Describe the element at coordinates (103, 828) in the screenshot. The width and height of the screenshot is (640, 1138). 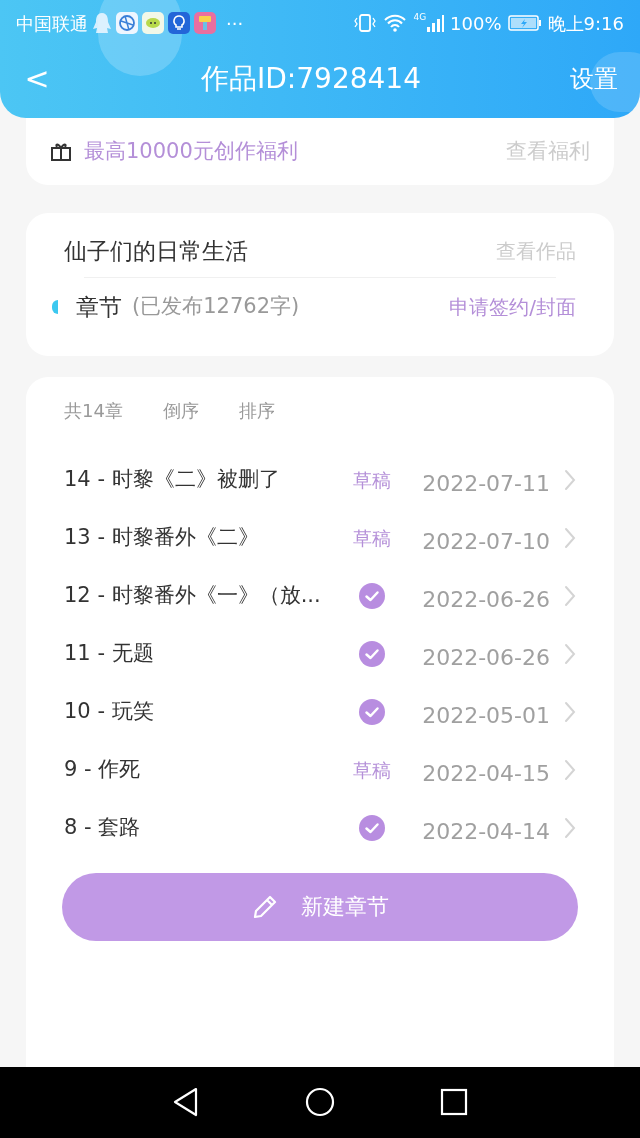
I see `chapter-title: 8 - 套路` at that location.